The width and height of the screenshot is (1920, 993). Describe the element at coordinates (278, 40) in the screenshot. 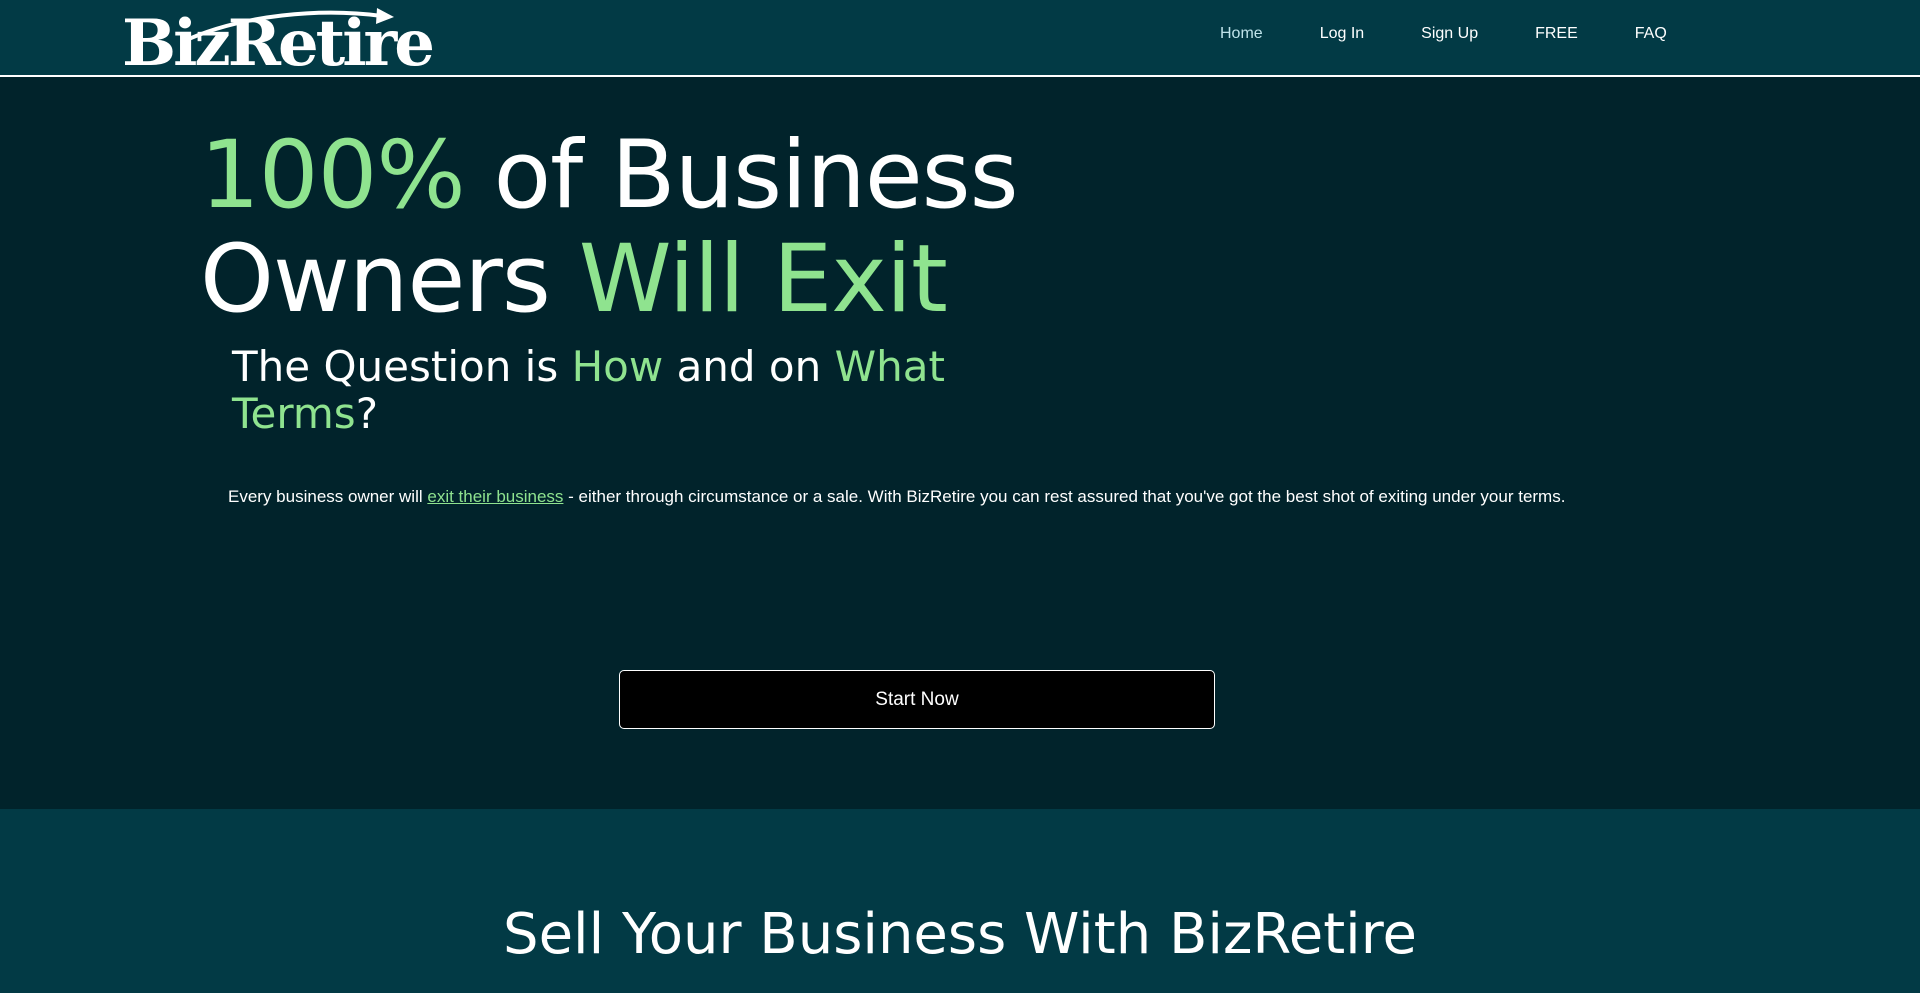

I see `brand-logo: BizRetire` at that location.